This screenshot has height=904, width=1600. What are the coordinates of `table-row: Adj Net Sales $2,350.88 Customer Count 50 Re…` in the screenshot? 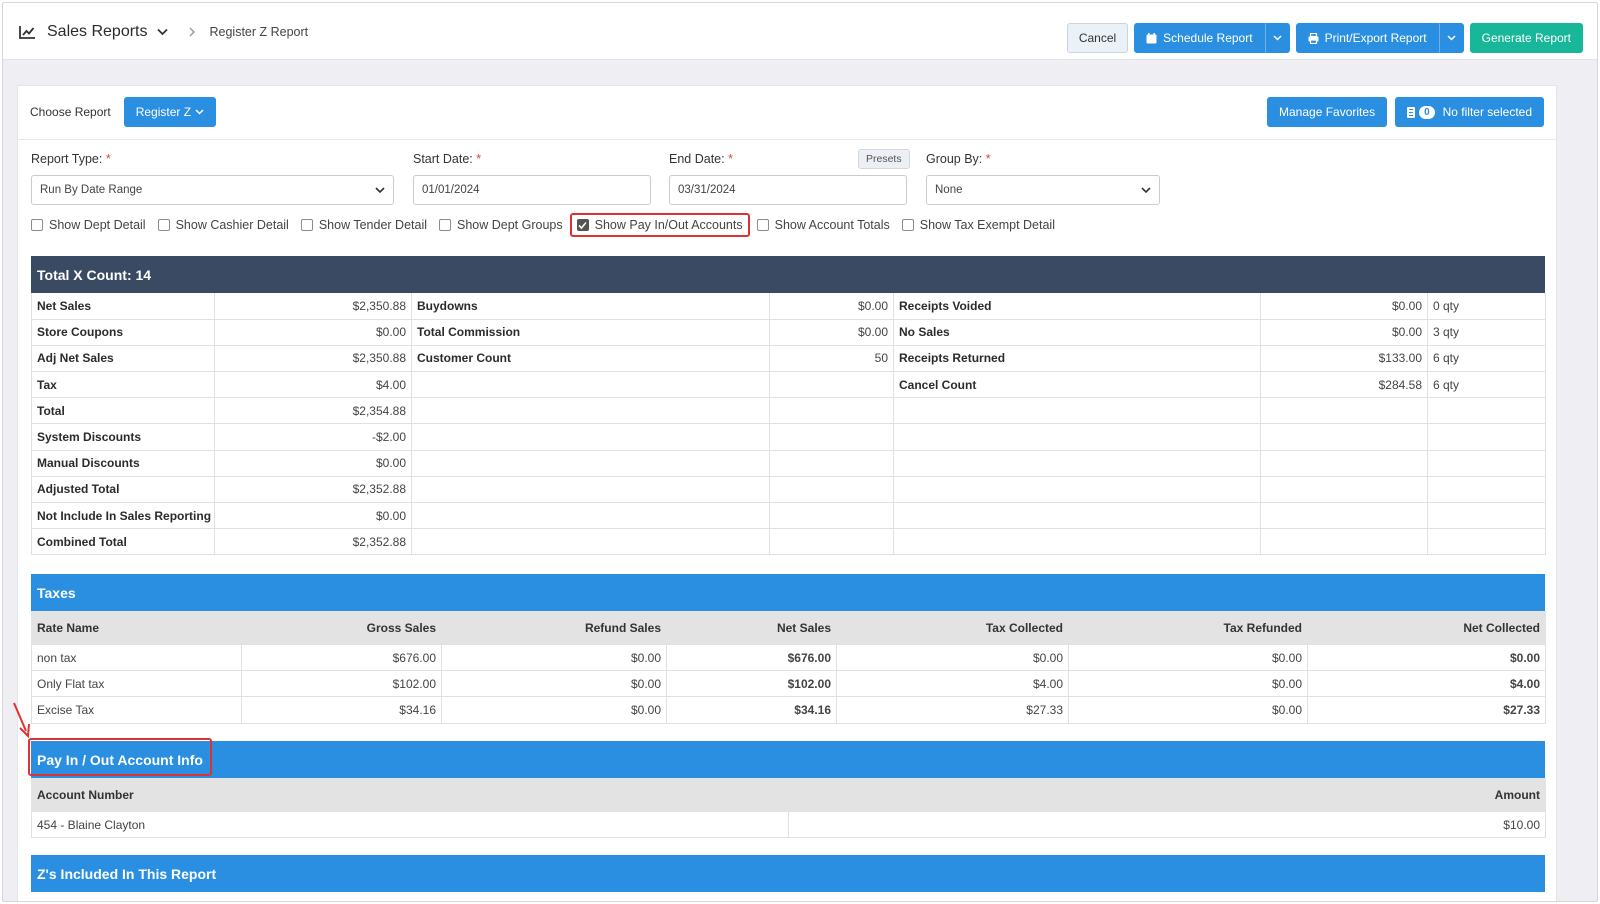 It's located at (788, 359).